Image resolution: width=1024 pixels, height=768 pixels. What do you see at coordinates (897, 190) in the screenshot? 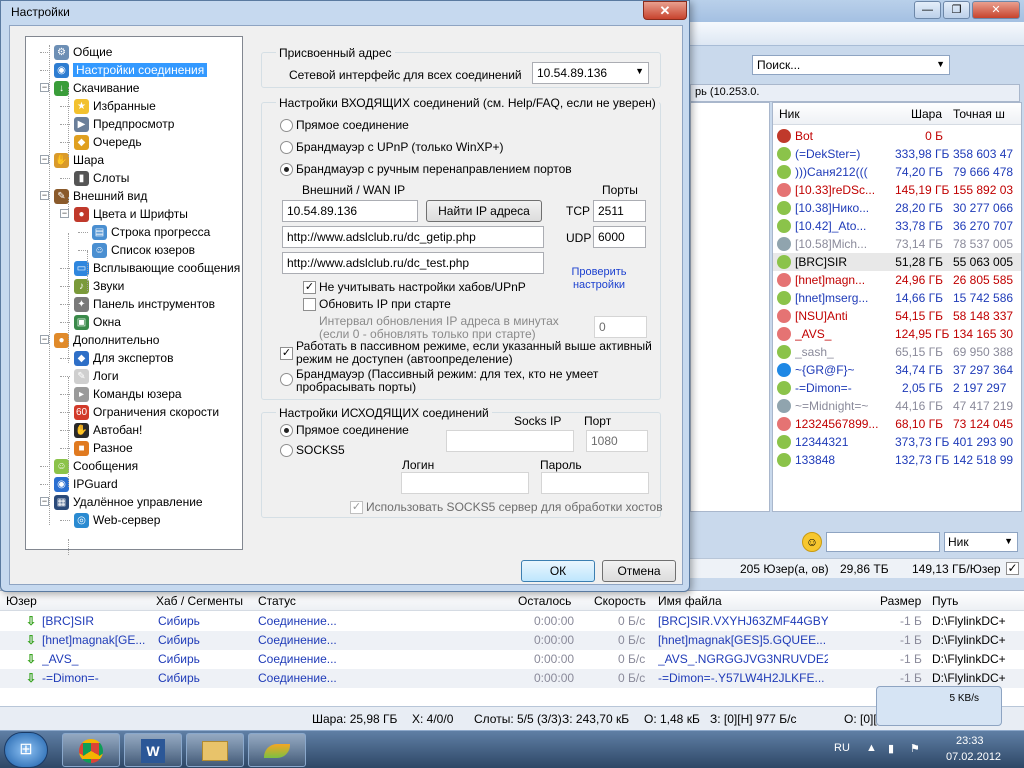
I see `user-row: [10.33]reDSc... 145,19 ГБ 155 892 03` at bounding box center [897, 190].